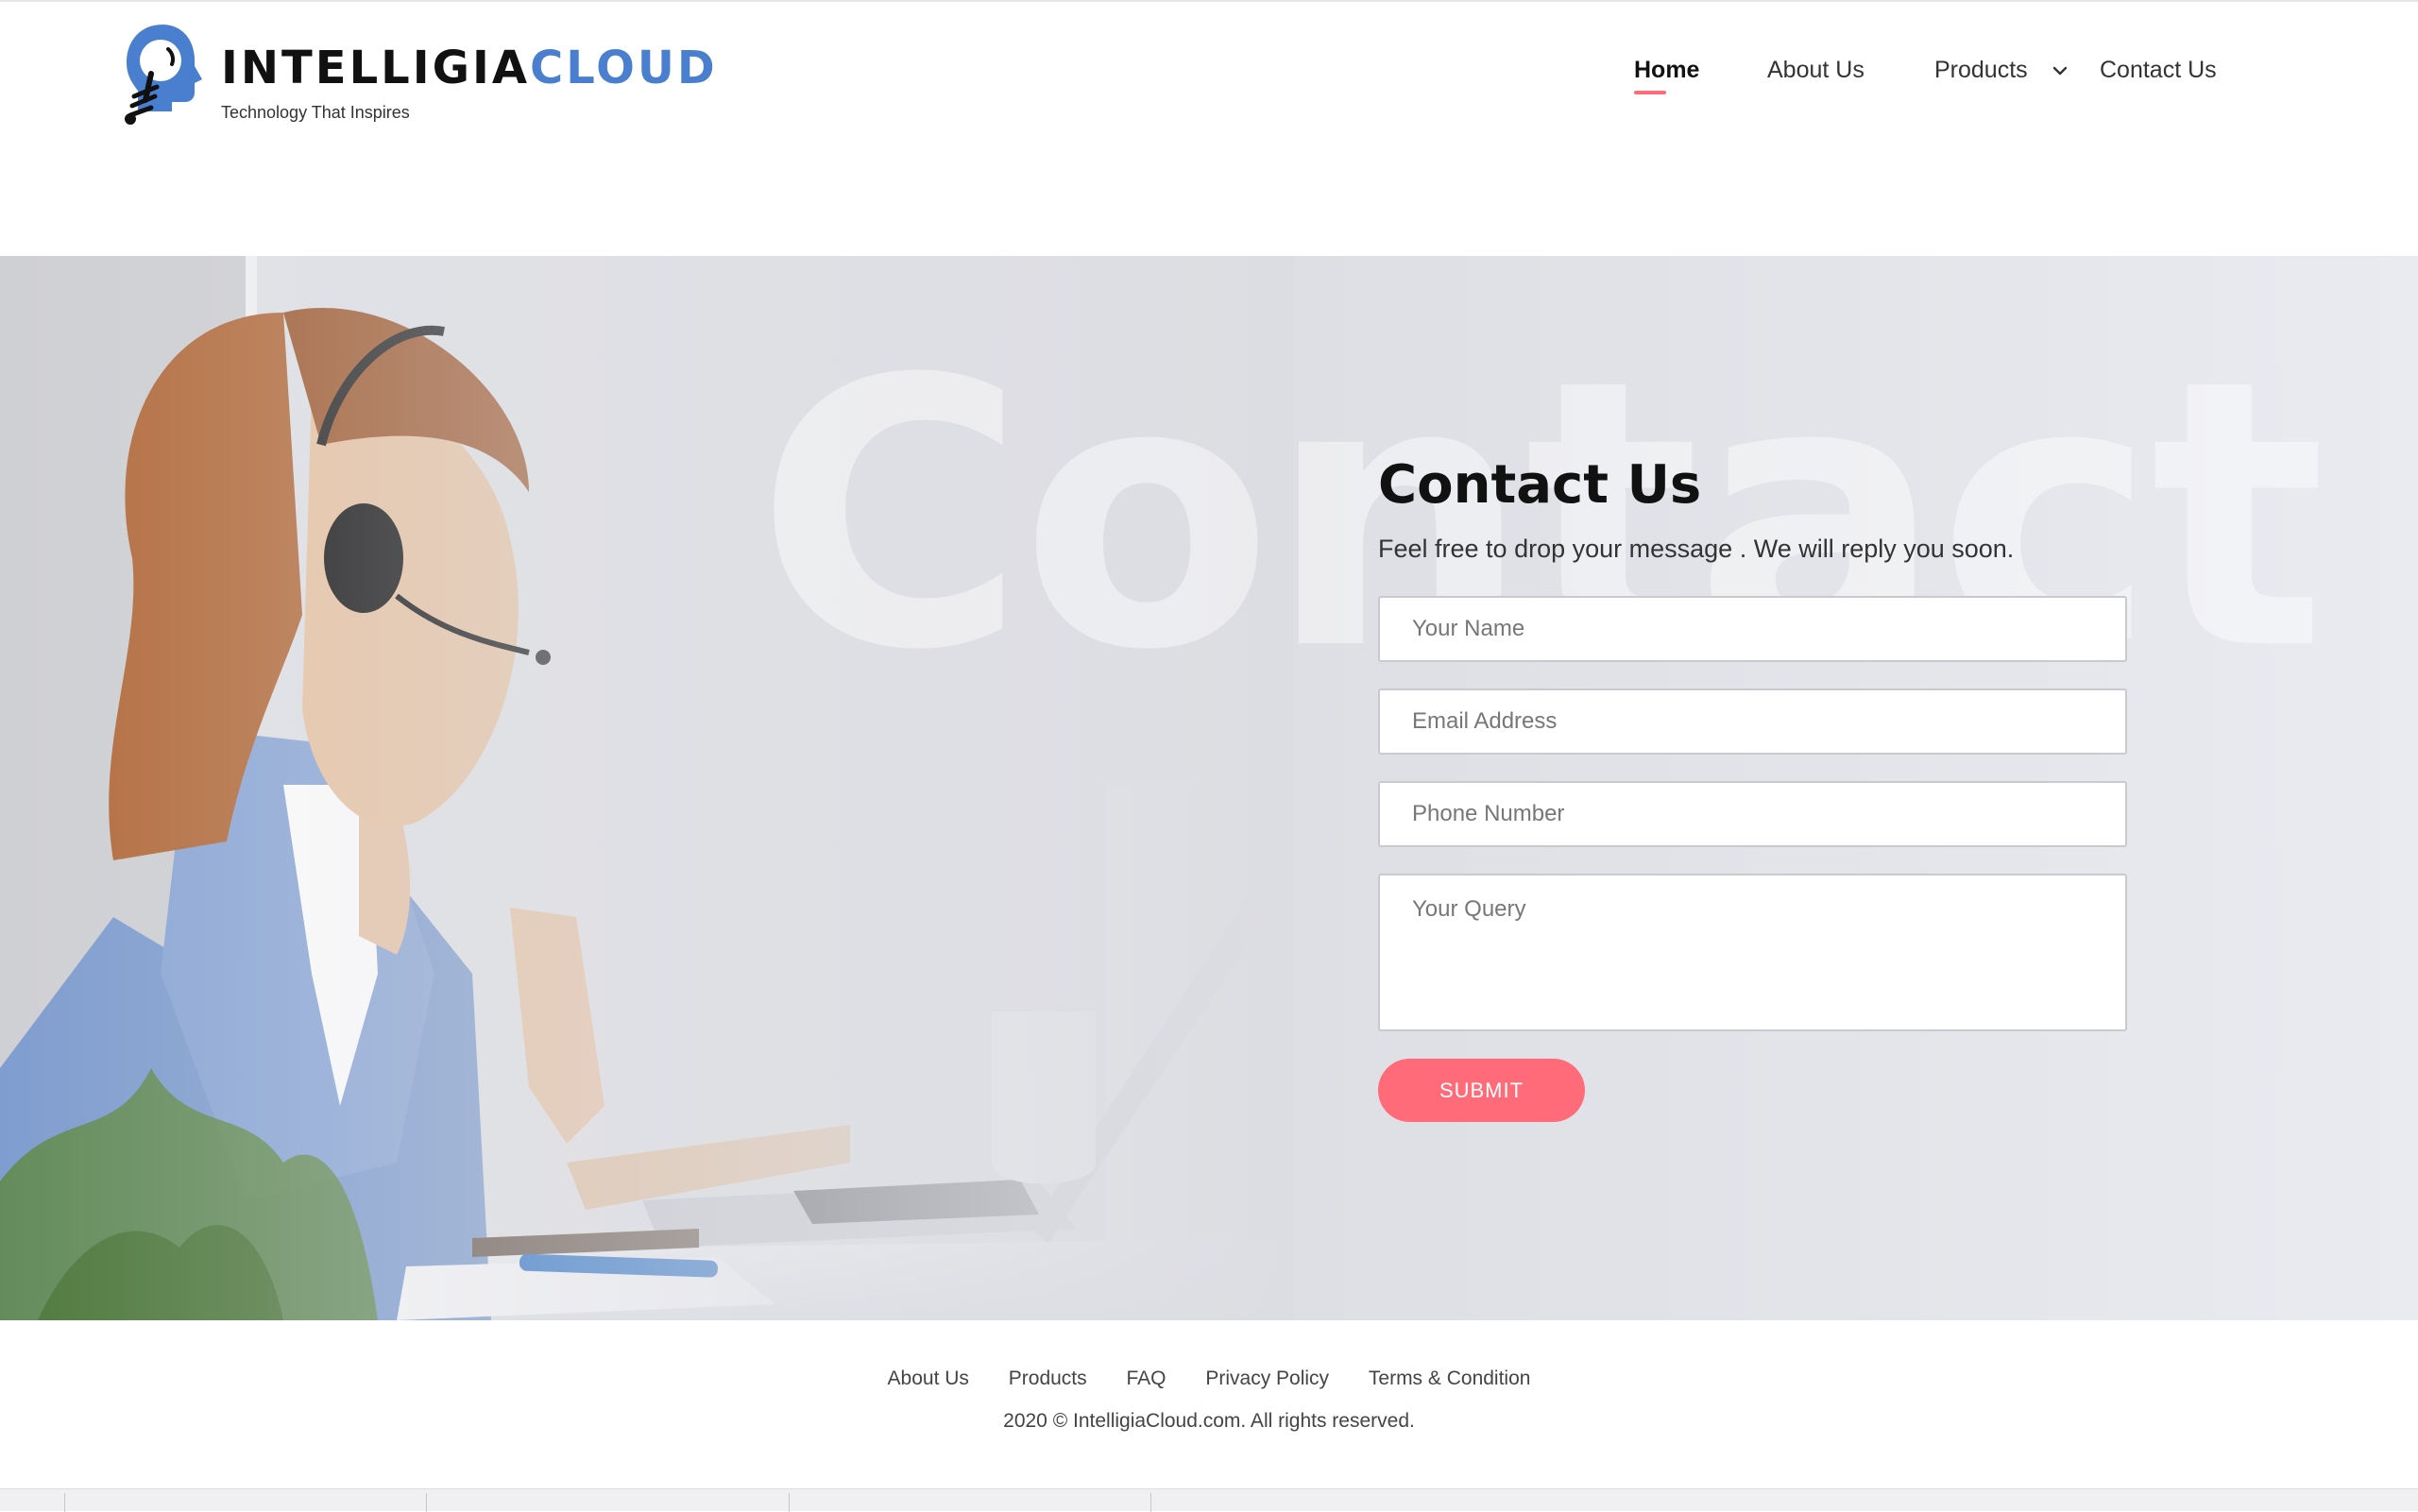 Image resolution: width=2418 pixels, height=1512 pixels. What do you see at coordinates (1752, 722) in the screenshot?
I see `email-input` at bounding box center [1752, 722].